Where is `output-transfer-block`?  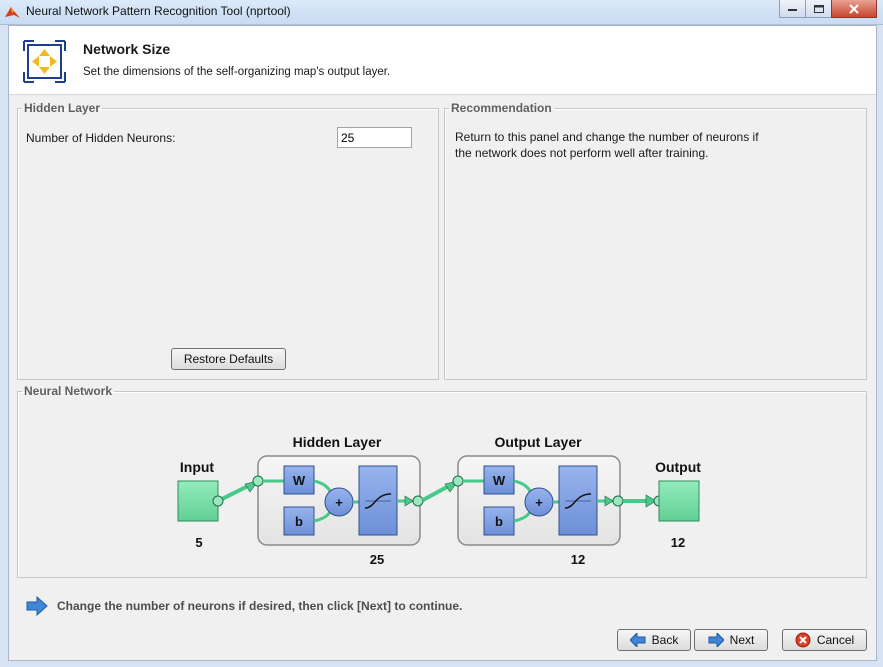 output-transfer-block is located at coordinates (578, 500).